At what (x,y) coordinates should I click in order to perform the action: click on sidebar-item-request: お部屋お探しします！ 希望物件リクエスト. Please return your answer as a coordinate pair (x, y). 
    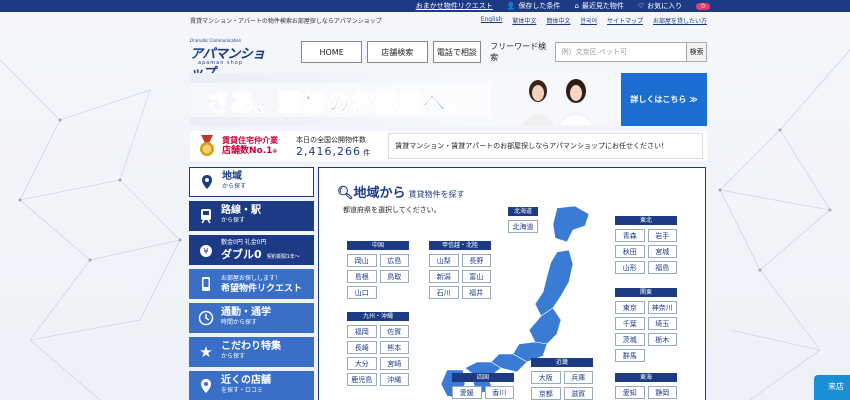
    Looking at the image, I should click on (251, 284).